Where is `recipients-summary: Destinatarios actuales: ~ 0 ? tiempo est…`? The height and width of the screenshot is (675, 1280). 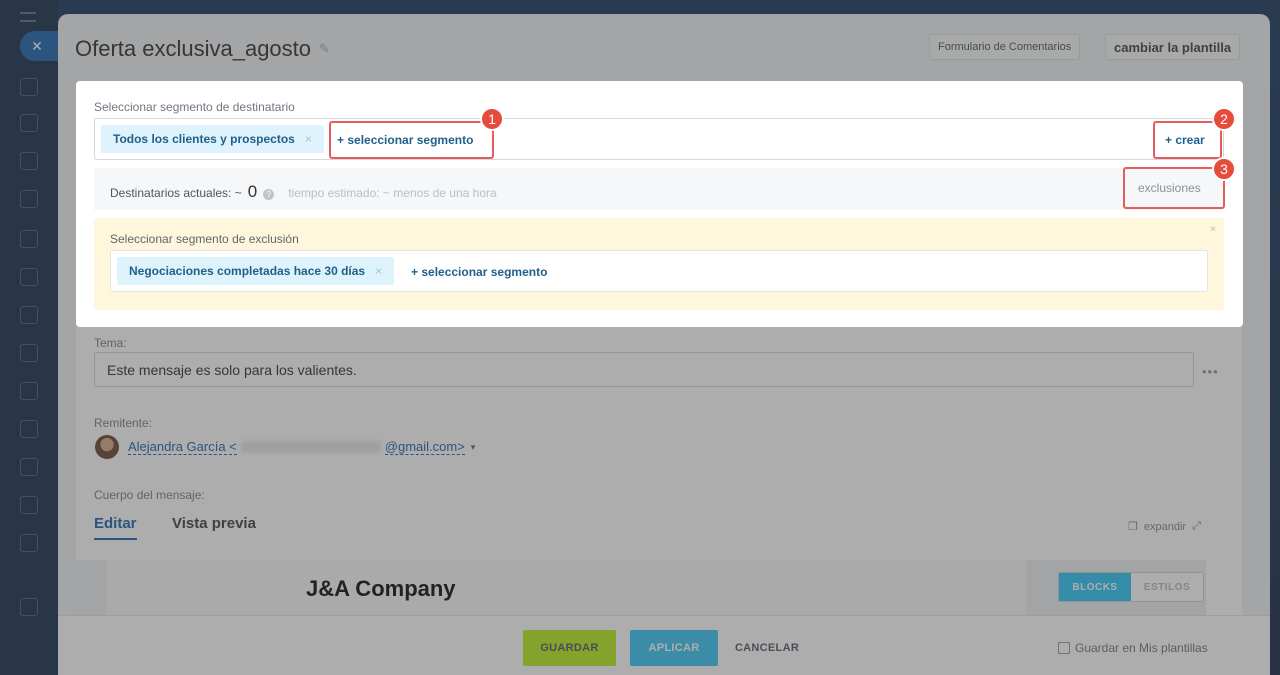 recipients-summary: Destinatarios actuales: ~ 0 ? tiempo est… is located at coordinates (303, 192).